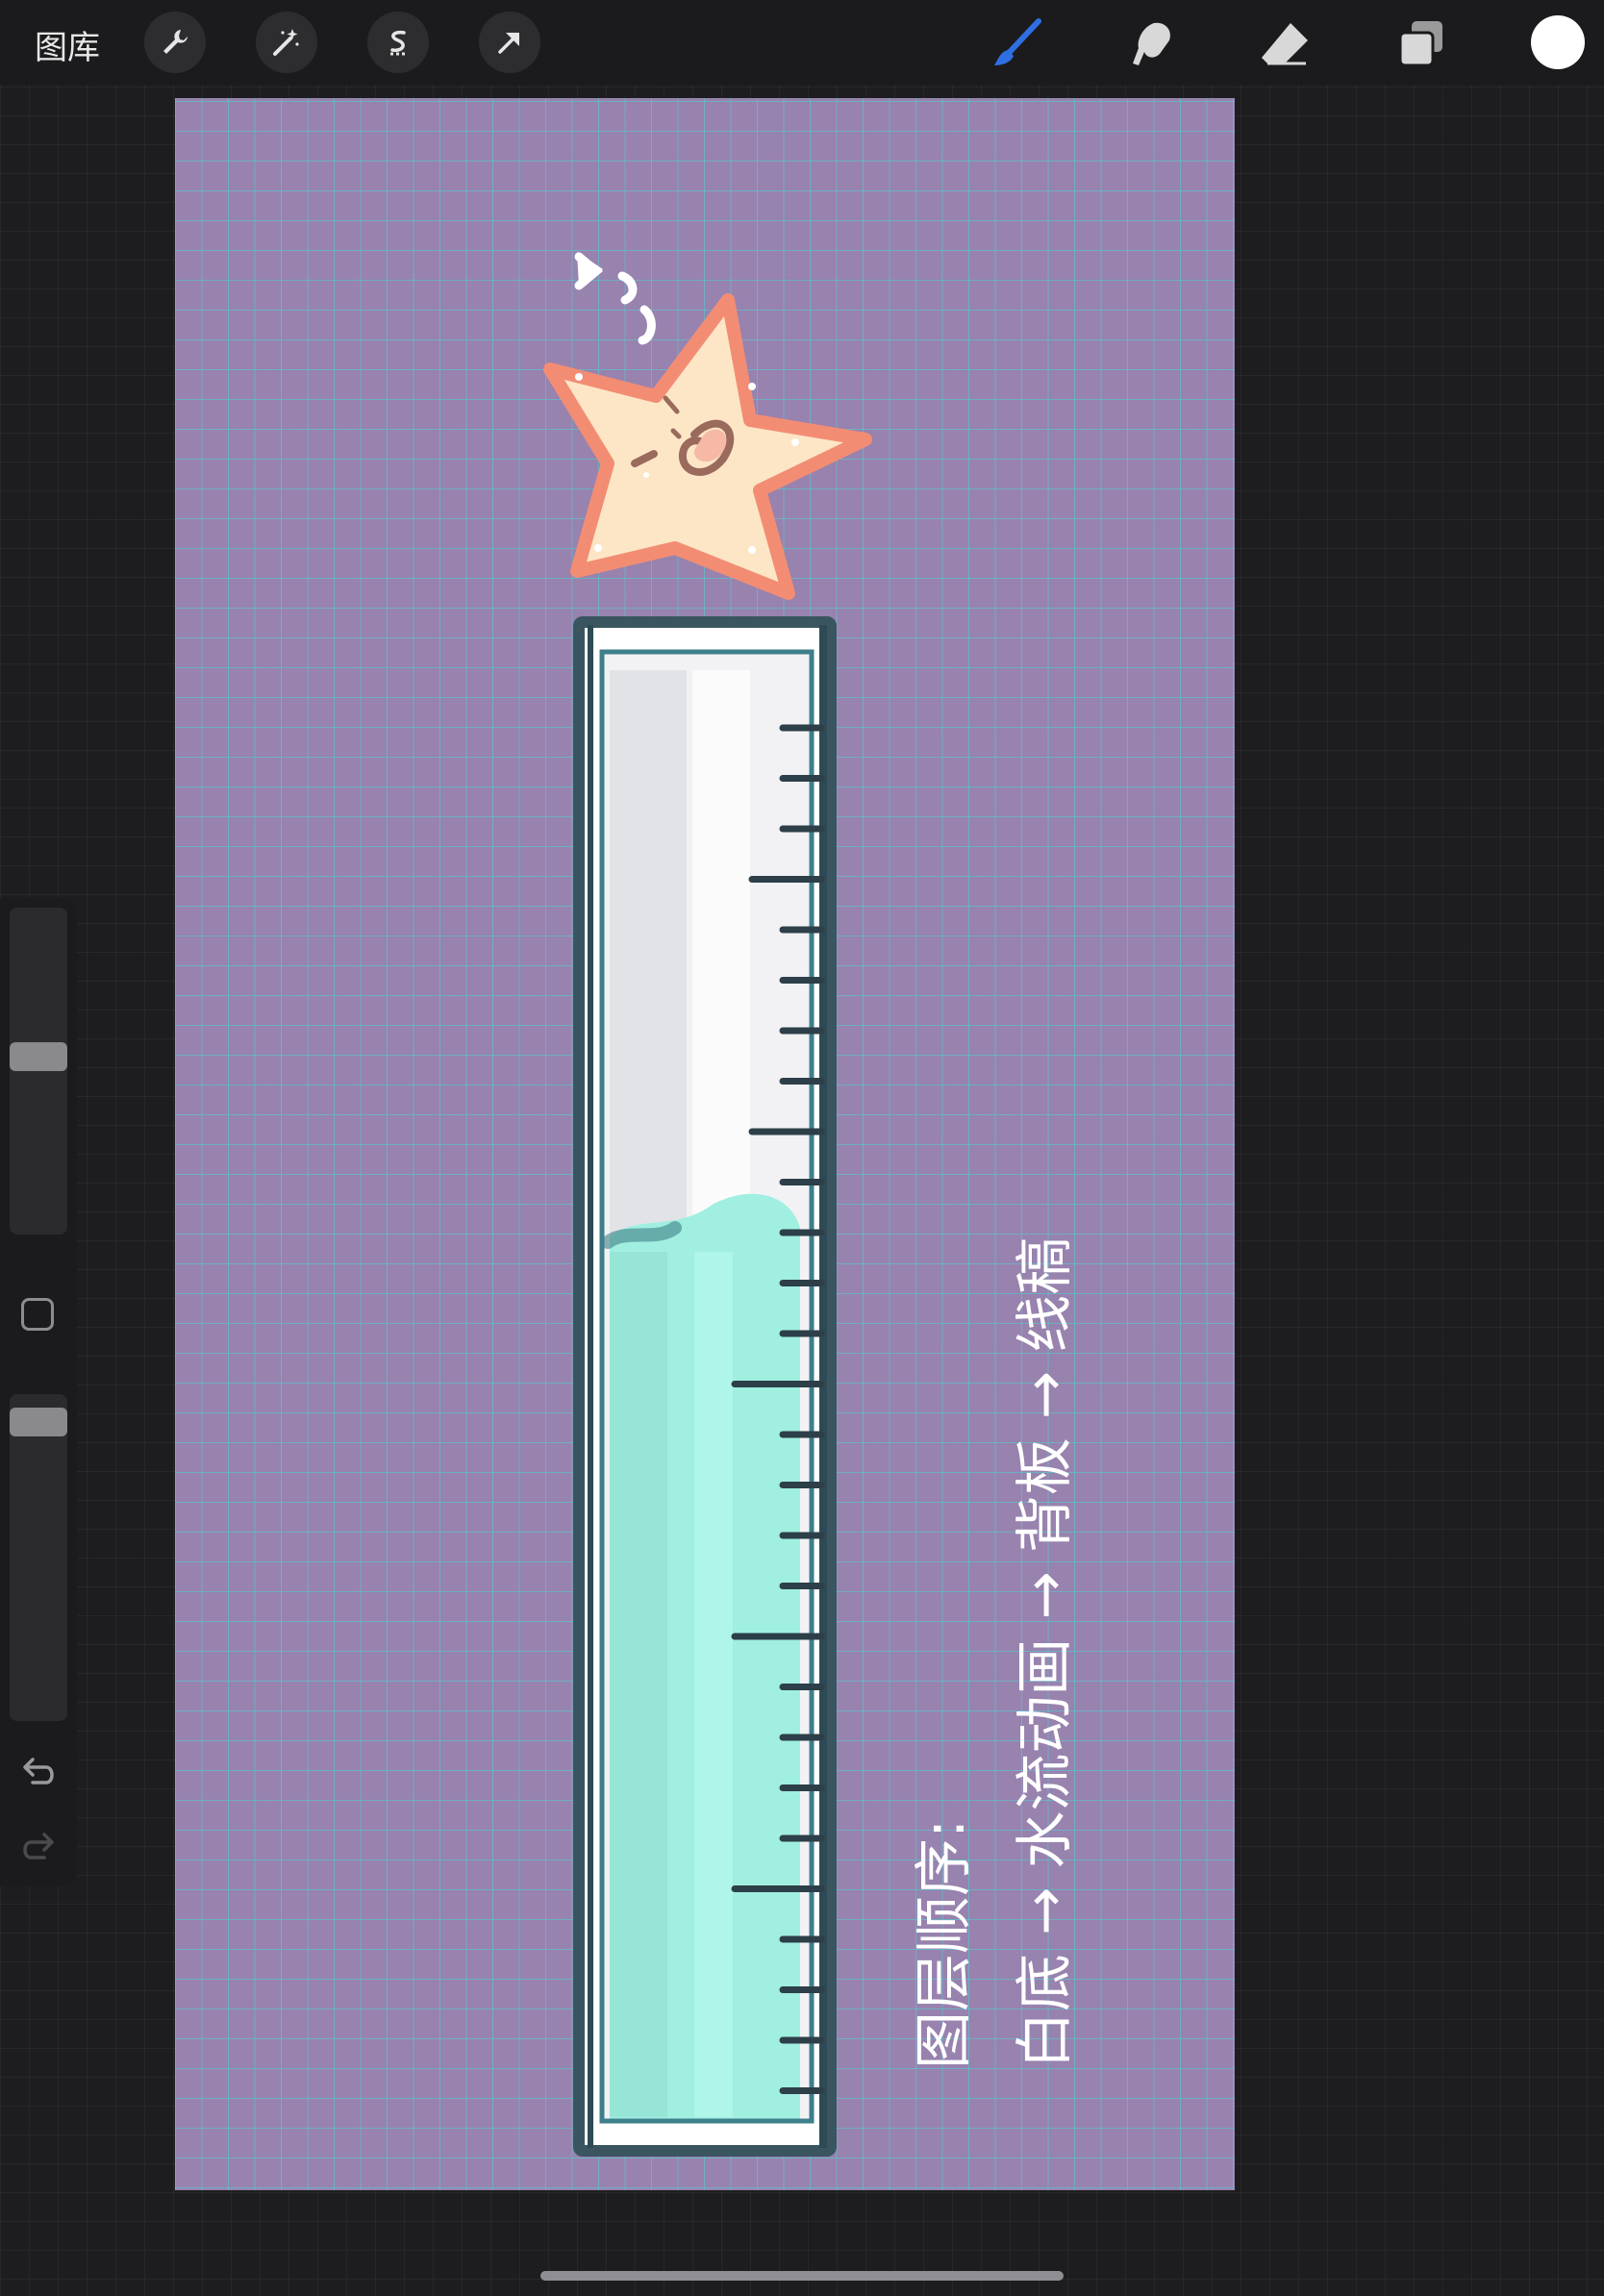 The height and width of the screenshot is (2296, 1604). I want to click on redo-icon, so click(38, 1846).